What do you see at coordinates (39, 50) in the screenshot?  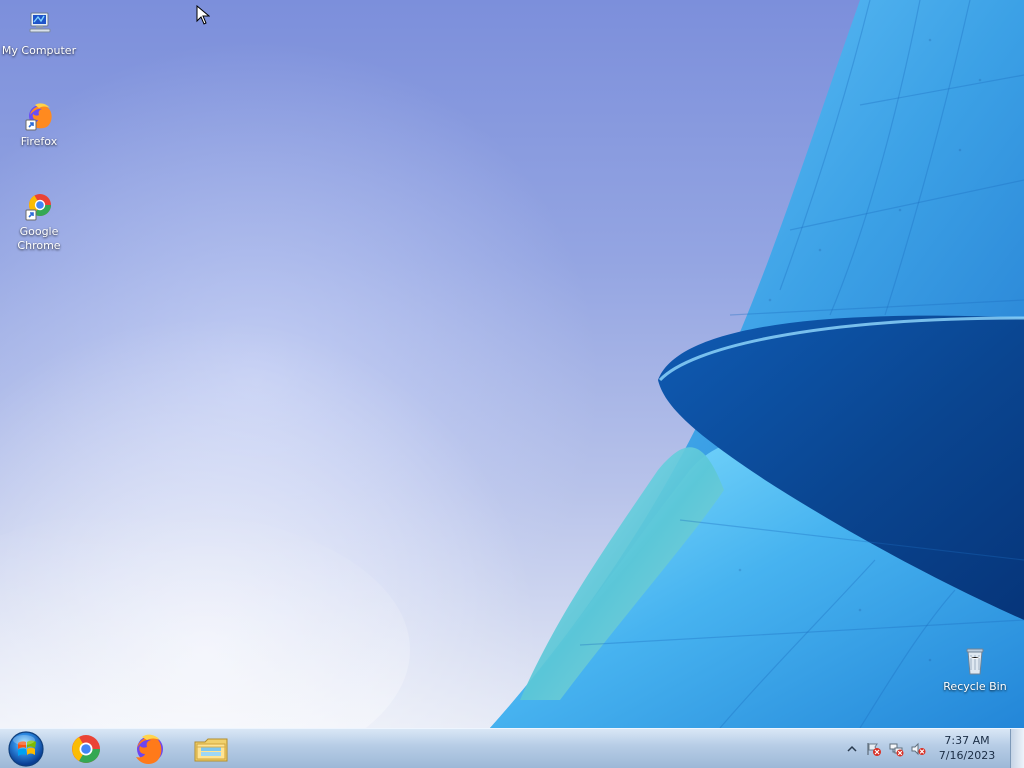 I see `desktop-icon-label: My Computer` at bounding box center [39, 50].